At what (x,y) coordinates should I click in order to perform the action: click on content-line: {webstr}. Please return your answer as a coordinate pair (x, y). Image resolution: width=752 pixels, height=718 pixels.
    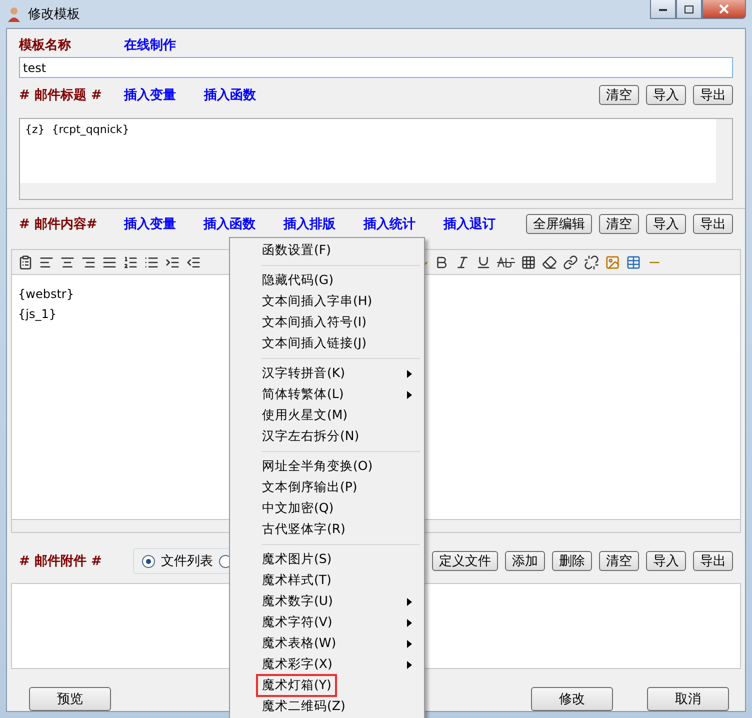
    Looking at the image, I should click on (46, 294).